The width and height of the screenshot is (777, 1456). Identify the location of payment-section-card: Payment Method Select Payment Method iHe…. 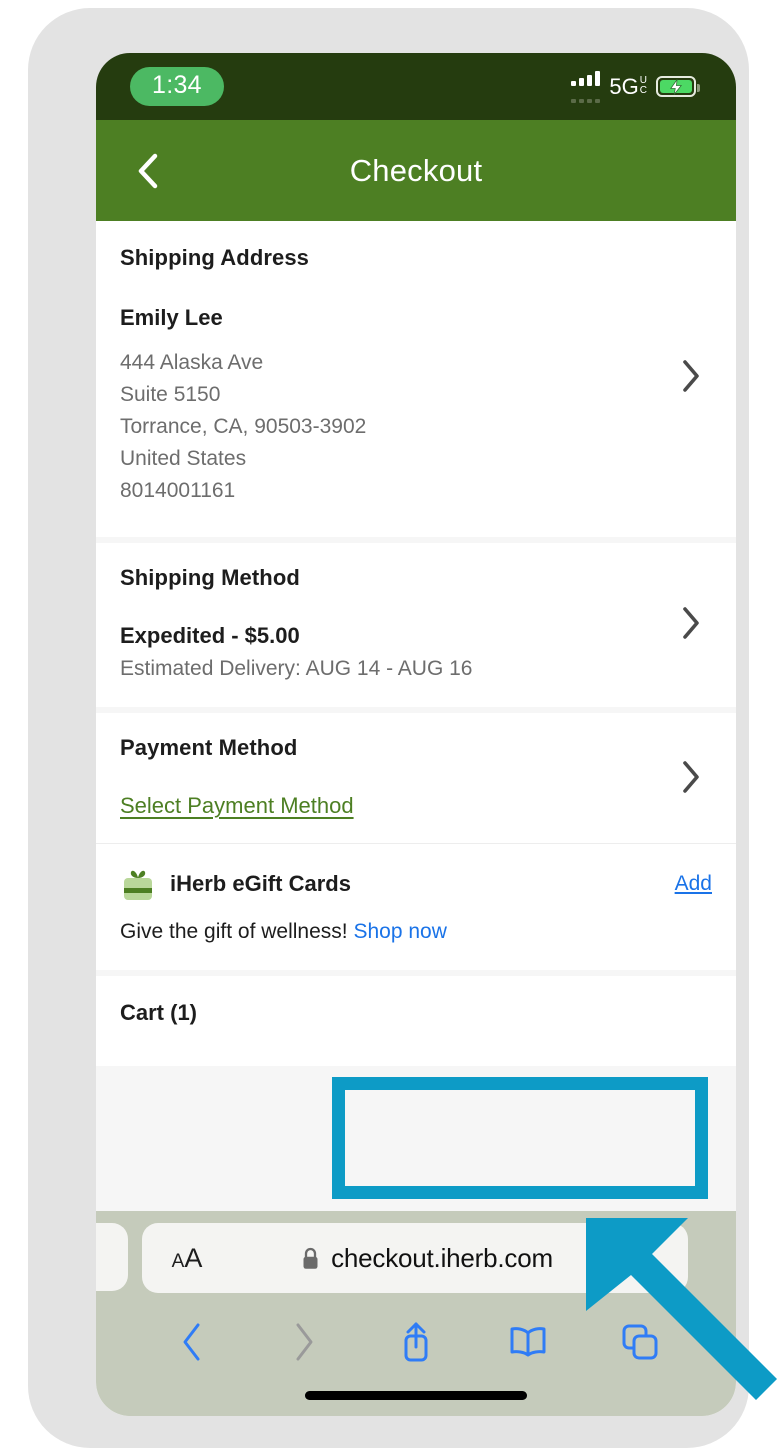
(416, 841).